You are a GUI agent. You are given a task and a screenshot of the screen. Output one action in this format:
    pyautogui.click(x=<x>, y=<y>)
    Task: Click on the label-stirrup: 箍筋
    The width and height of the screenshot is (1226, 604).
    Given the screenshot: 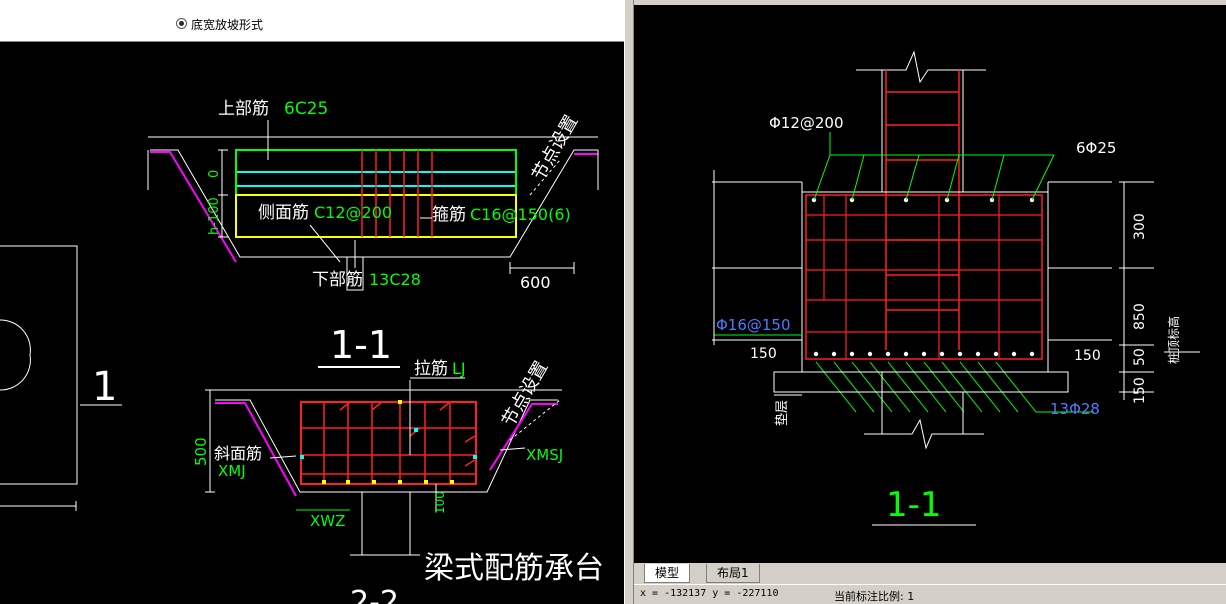 What is the action you would take?
    pyautogui.click(x=449, y=215)
    